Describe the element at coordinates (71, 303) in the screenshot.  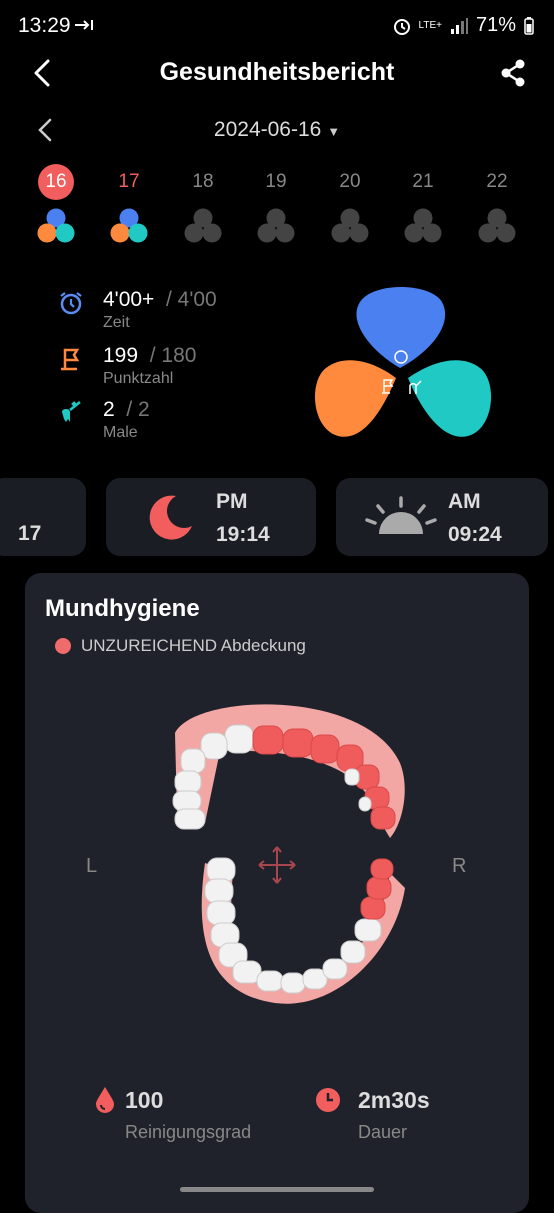
I see `alarm-clock-icon` at that location.